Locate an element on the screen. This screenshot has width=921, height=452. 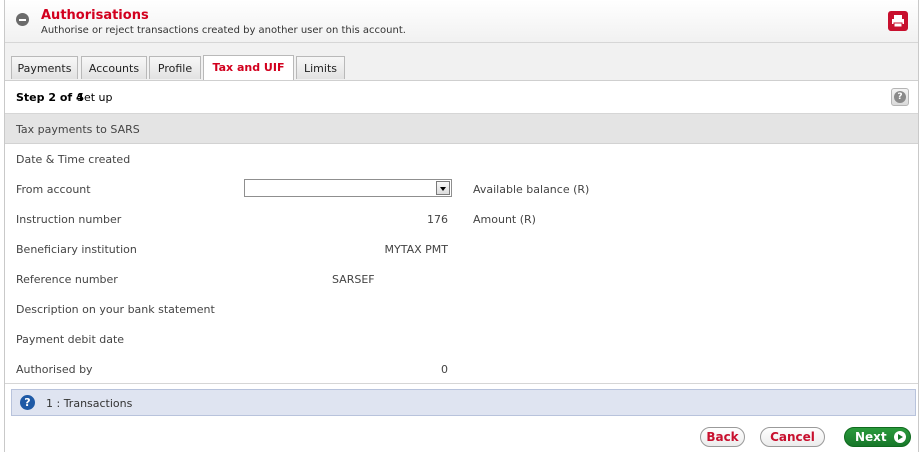
next-arrow-icon is located at coordinates (900, 437).